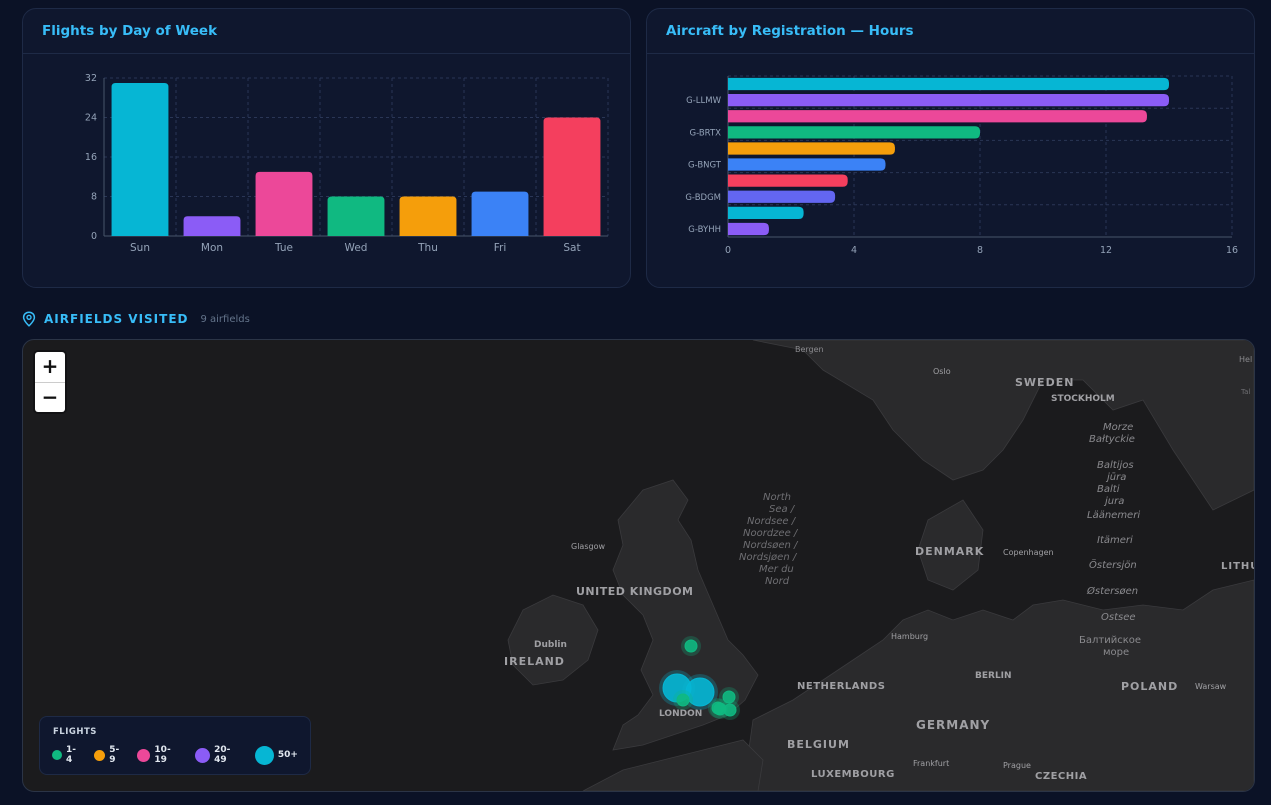 This screenshot has width=1271, height=805. I want to click on map-label: Morze, so click(1118, 427).